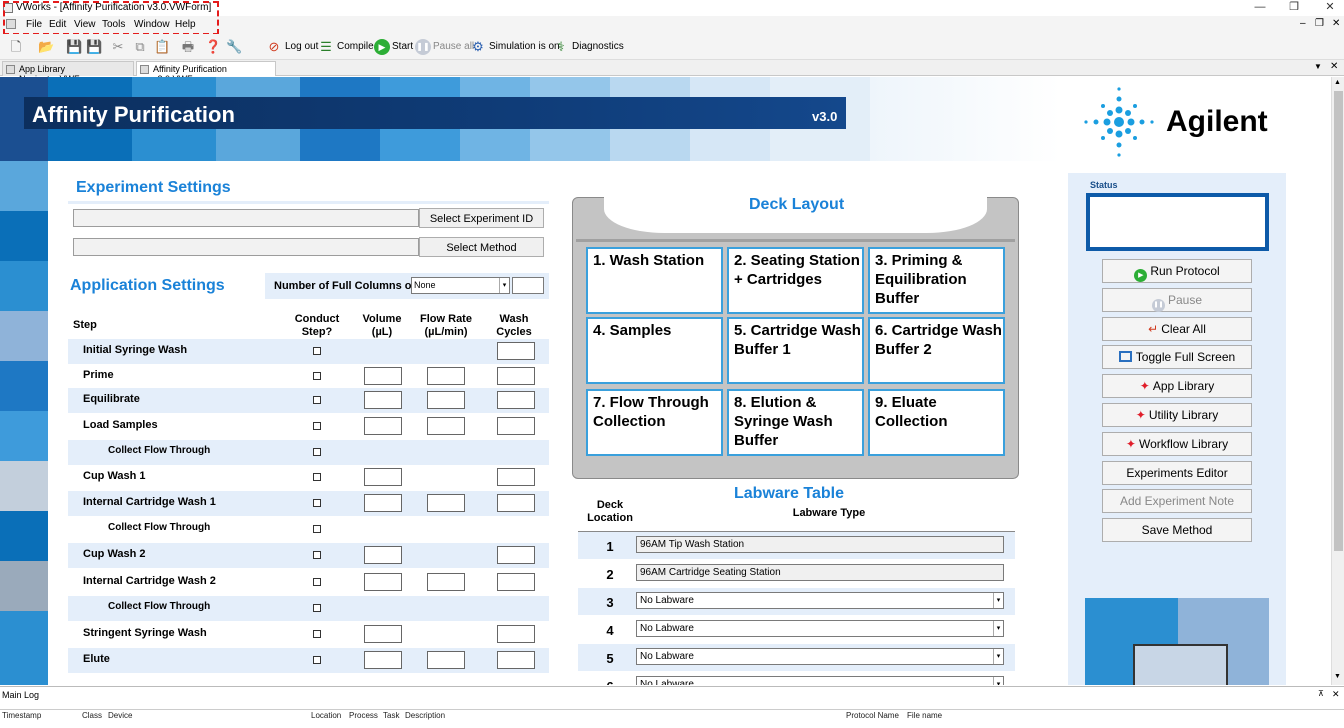 This screenshot has width=1344, height=728. I want to click on diagnostics-button: Diagnostics, so click(598, 46).